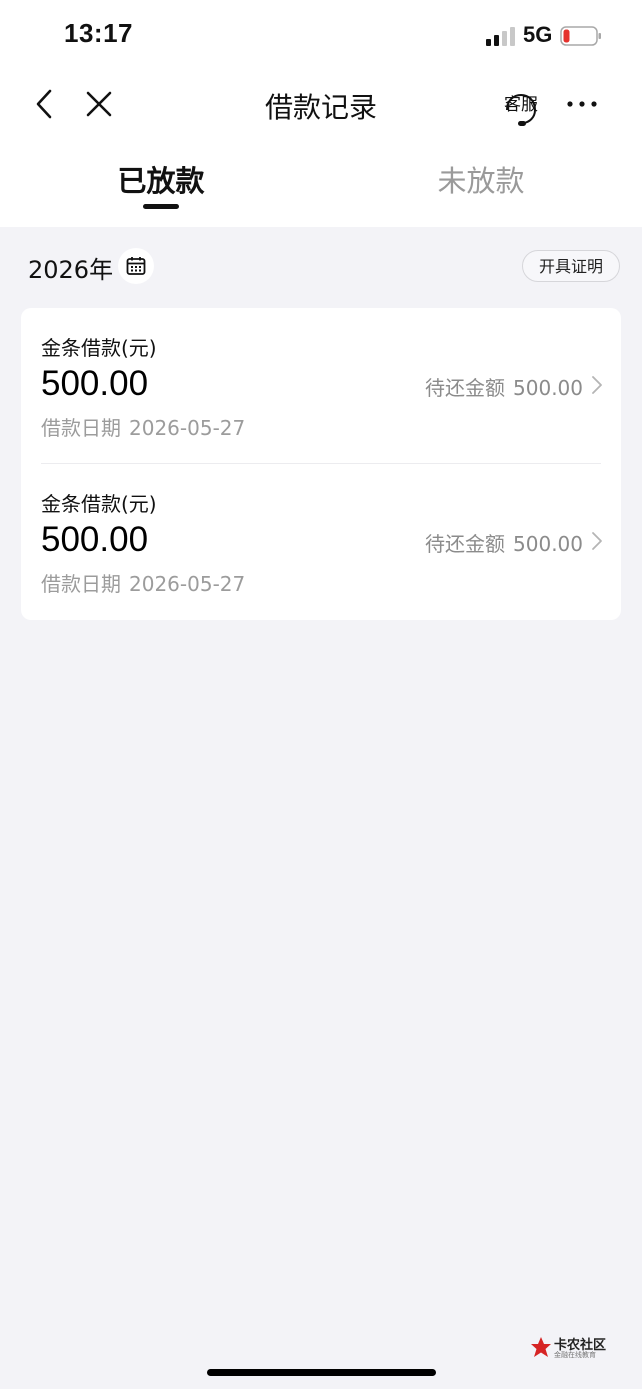 This screenshot has width=642, height=1389. I want to click on watermark-logo: 卡农社区 金融在线教育, so click(570, 1348).